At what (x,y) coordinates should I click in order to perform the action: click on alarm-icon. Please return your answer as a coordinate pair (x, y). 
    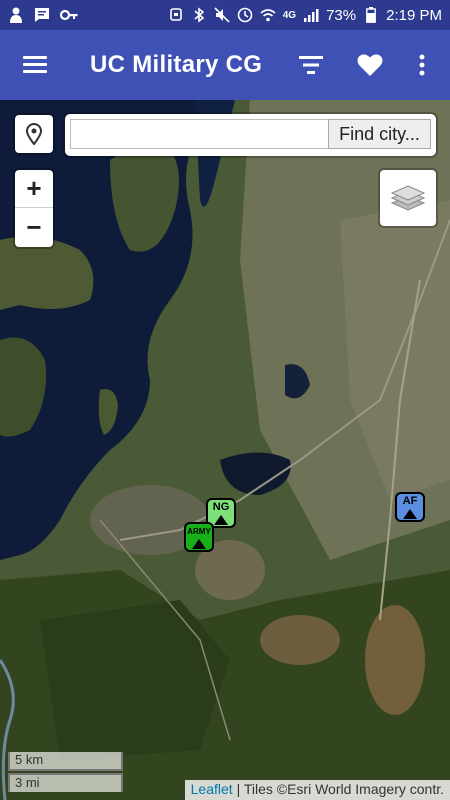
    Looking at the image, I should click on (176, 15).